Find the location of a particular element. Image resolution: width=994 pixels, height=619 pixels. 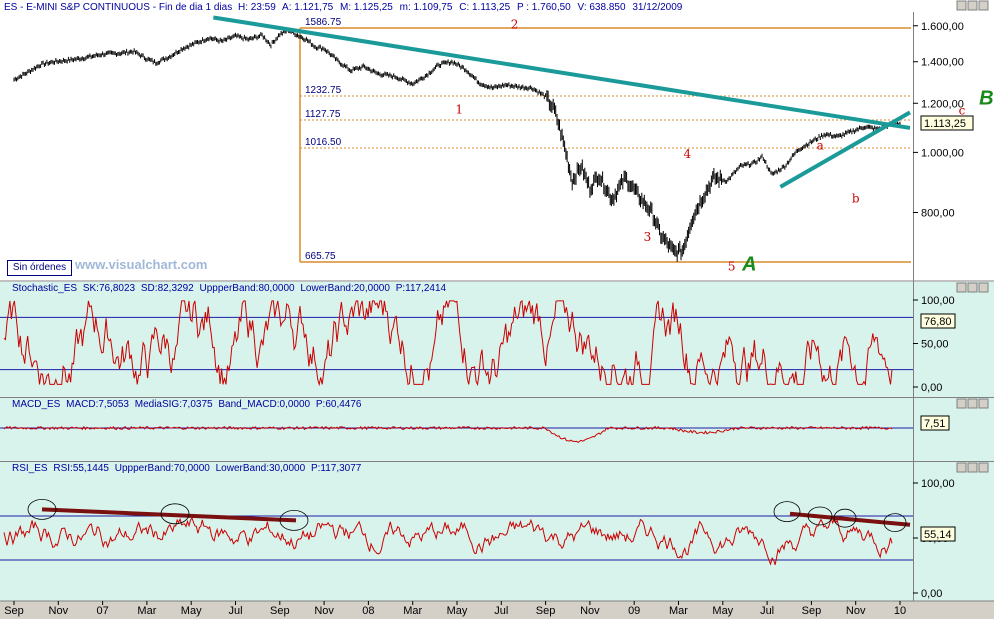

header-date: 31/12/2009 is located at coordinates (657, 7).